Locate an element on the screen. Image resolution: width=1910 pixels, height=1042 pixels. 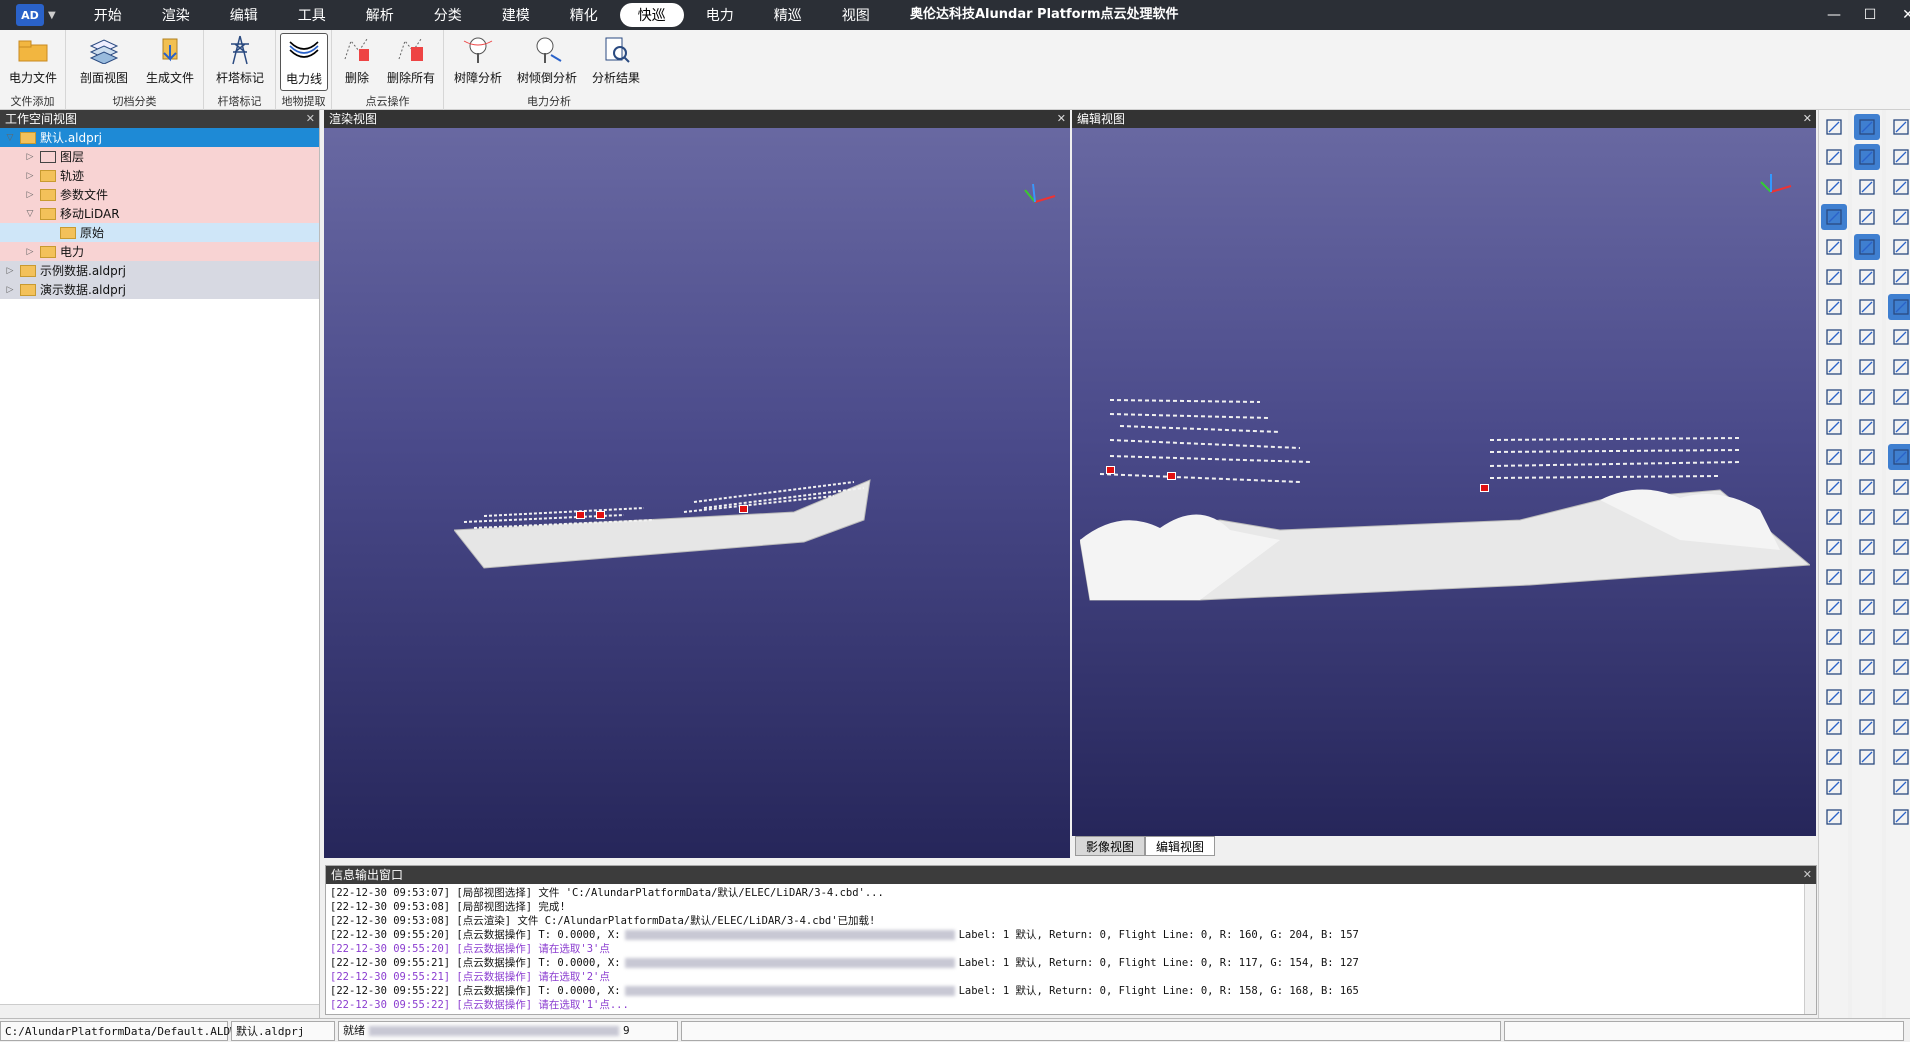
menu-item: 开始 is located at coordinates (108, 15).